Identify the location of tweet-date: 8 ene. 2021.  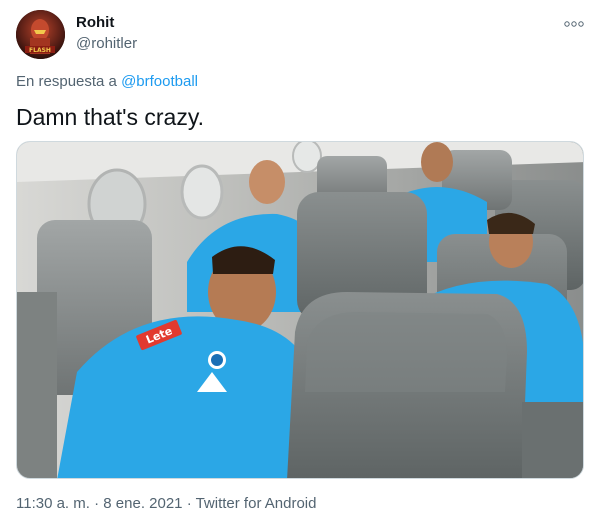
(142, 503).